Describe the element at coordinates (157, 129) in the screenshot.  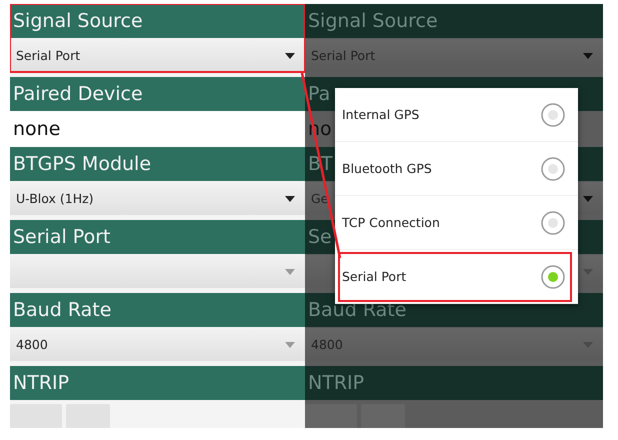
I see `value-text: none` at that location.